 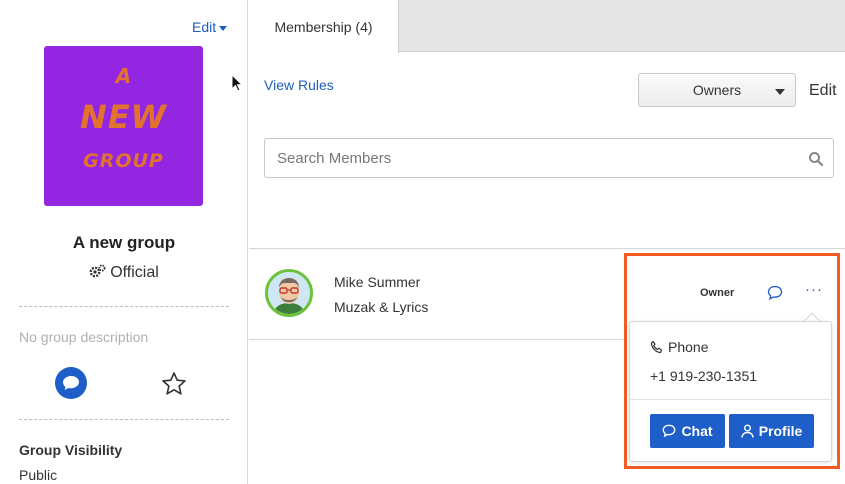 I want to click on favorite-star-button, so click(x=174, y=384).